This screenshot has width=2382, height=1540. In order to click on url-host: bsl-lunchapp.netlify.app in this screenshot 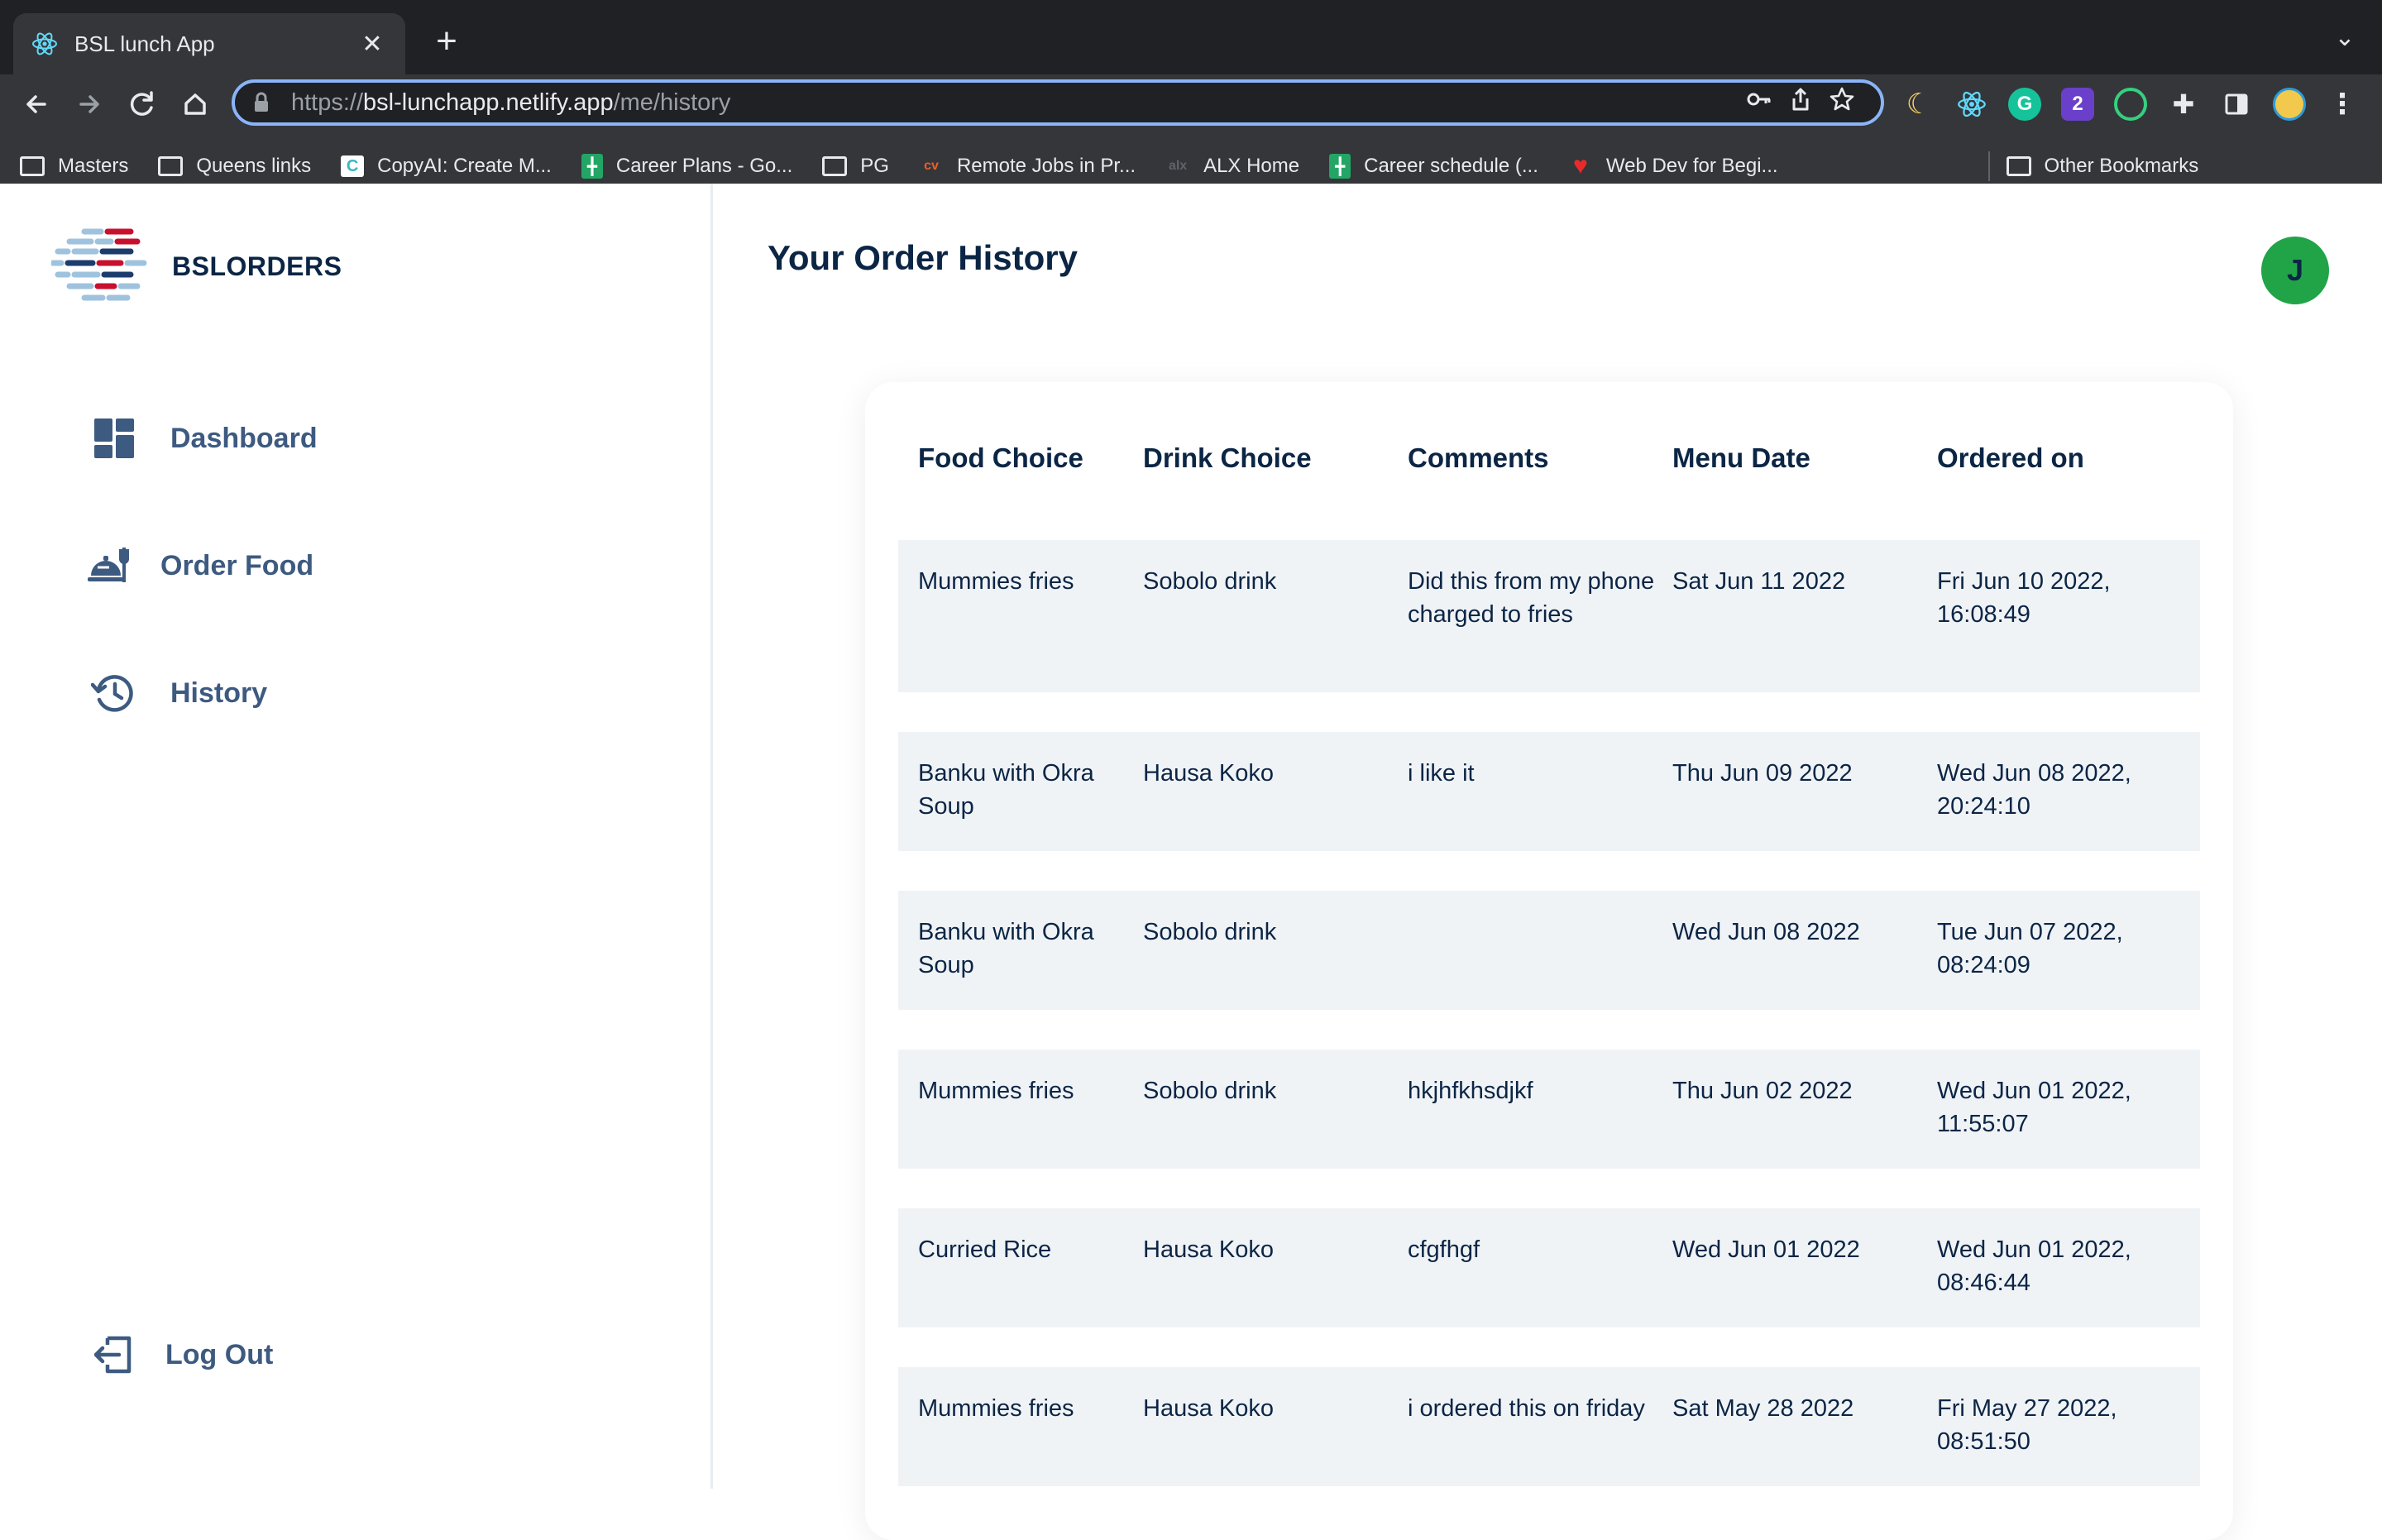, I will do `click(489, 102)`.